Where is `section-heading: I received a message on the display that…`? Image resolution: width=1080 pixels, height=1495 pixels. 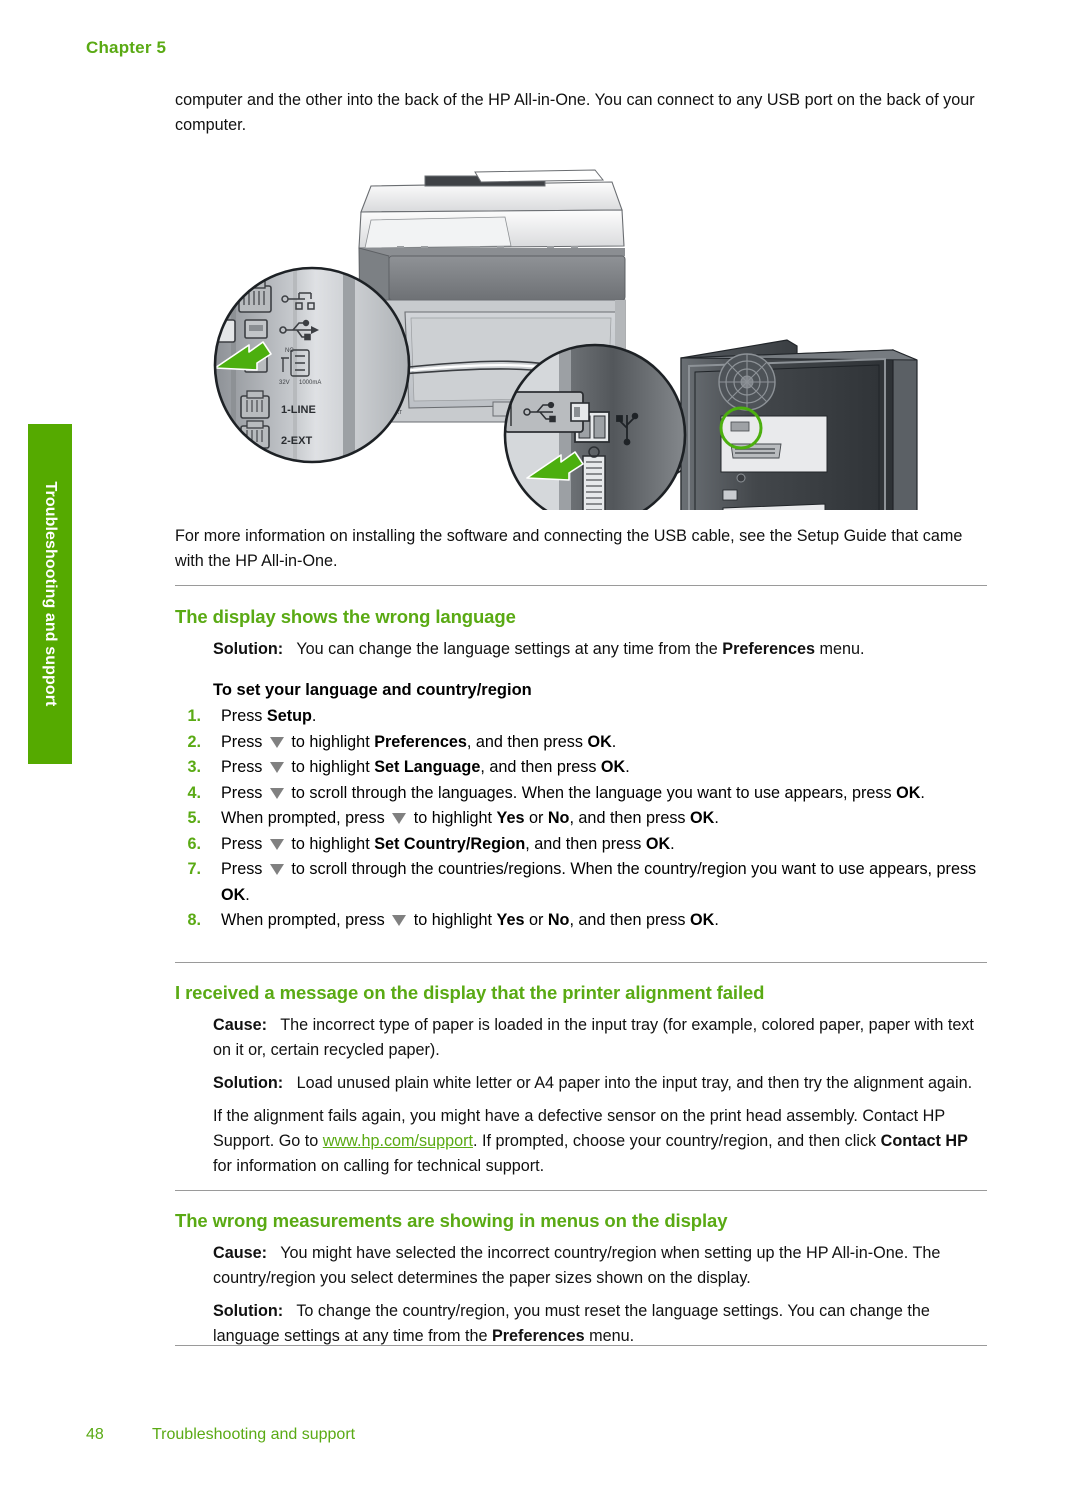
section-heading: I received a message on the display that… is located at coordinates (470, 992).